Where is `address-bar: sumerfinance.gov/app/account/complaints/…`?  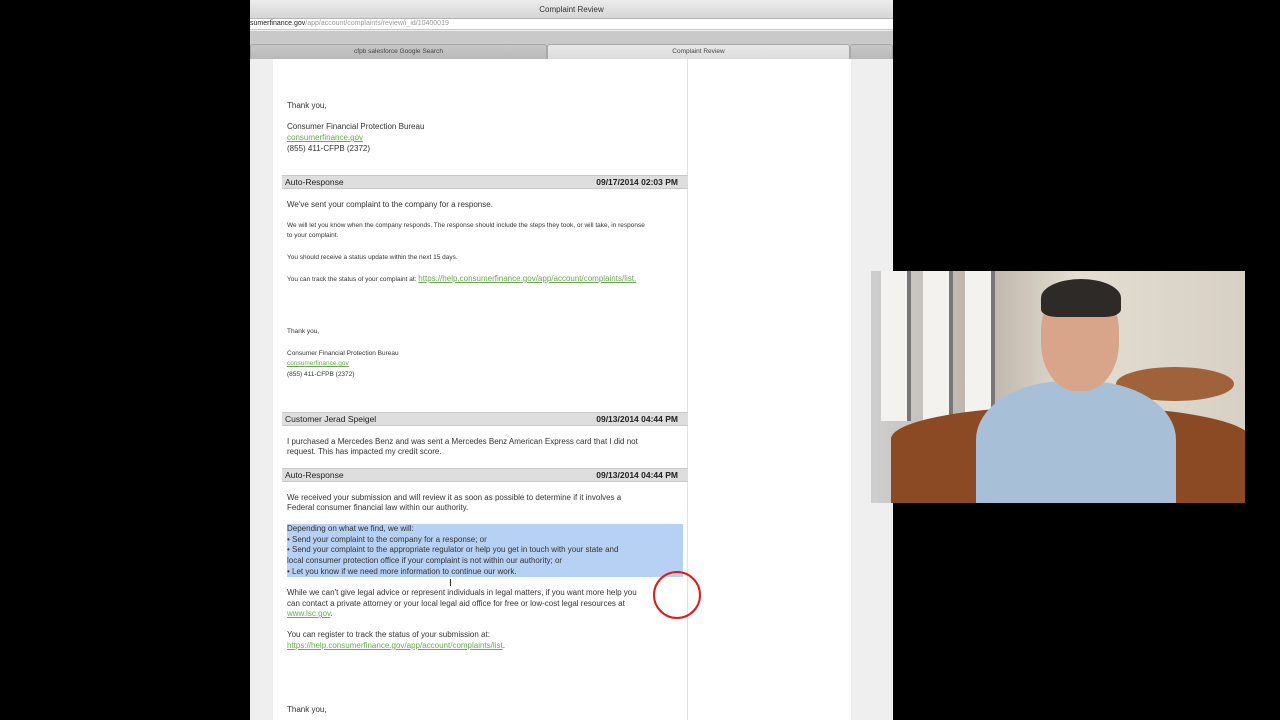
address-bar: sumerfinance.gov/app/account/complaints/… is located at coordinates (571, 24).